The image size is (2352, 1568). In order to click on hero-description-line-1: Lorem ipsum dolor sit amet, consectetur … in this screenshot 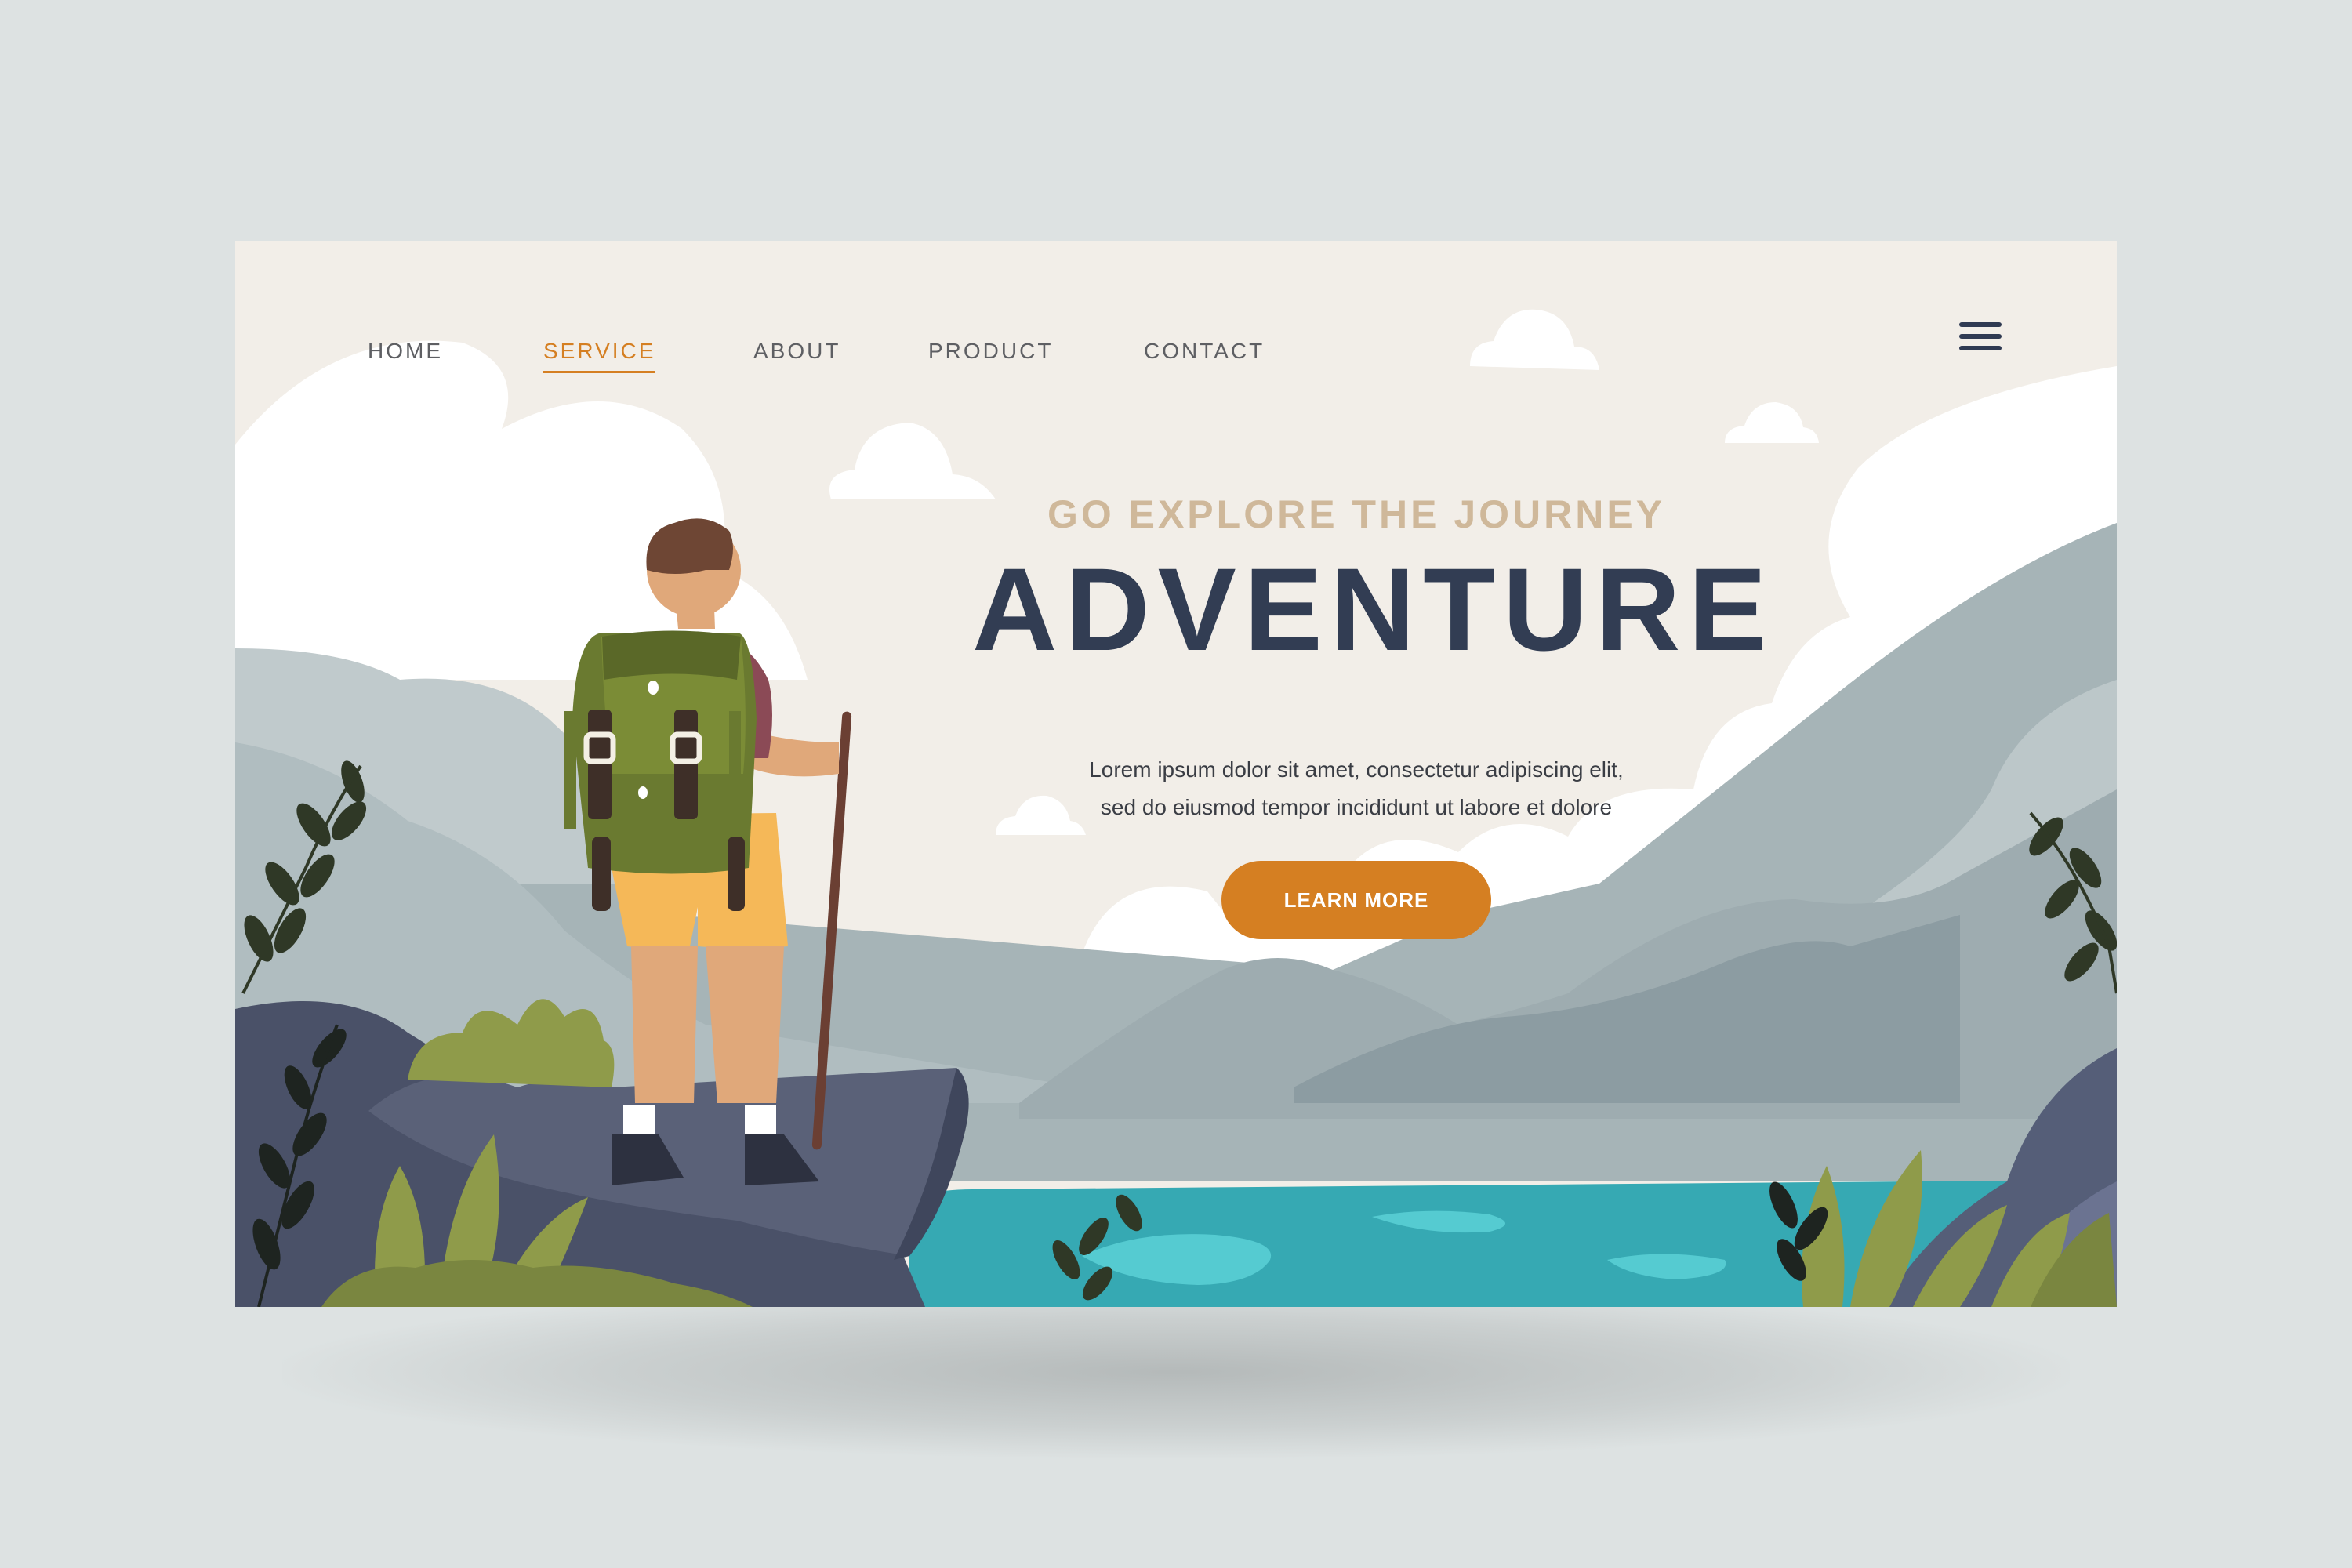, I will do `click(1356, 769)`.